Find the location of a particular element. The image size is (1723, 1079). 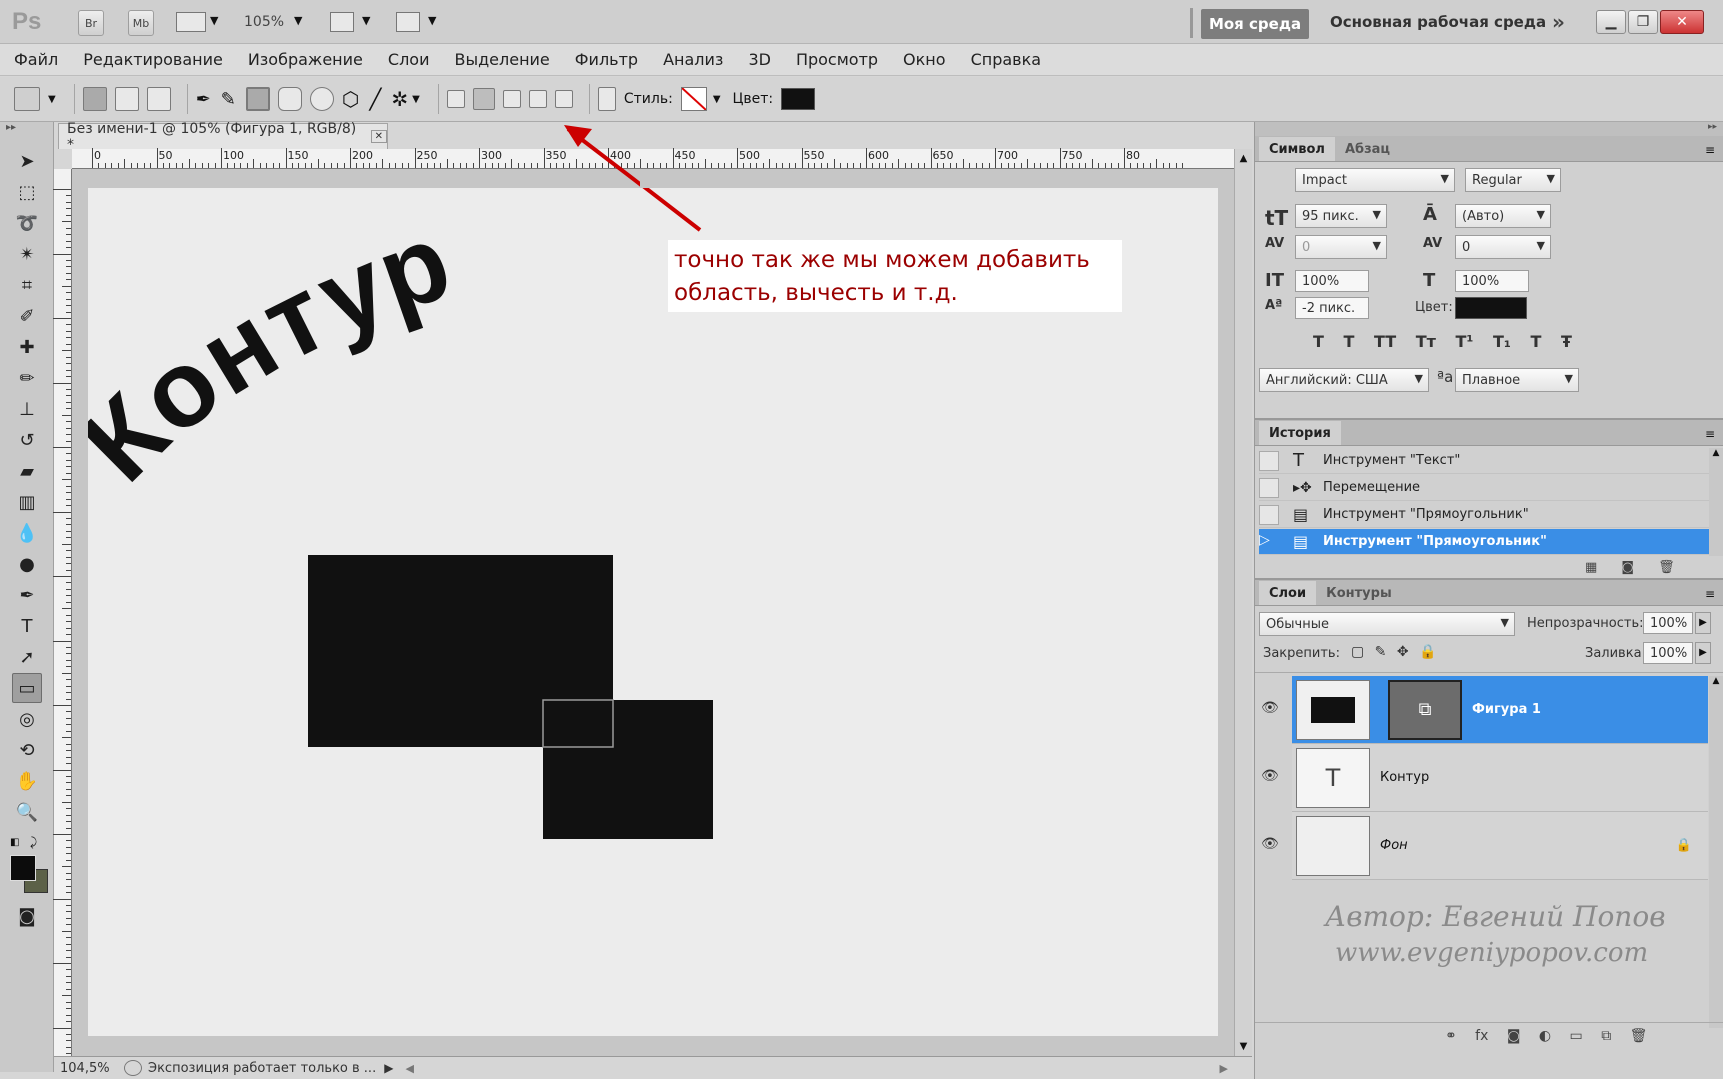

history-item: T Инструмент "Текст" is located at coordinates (1484, 461).